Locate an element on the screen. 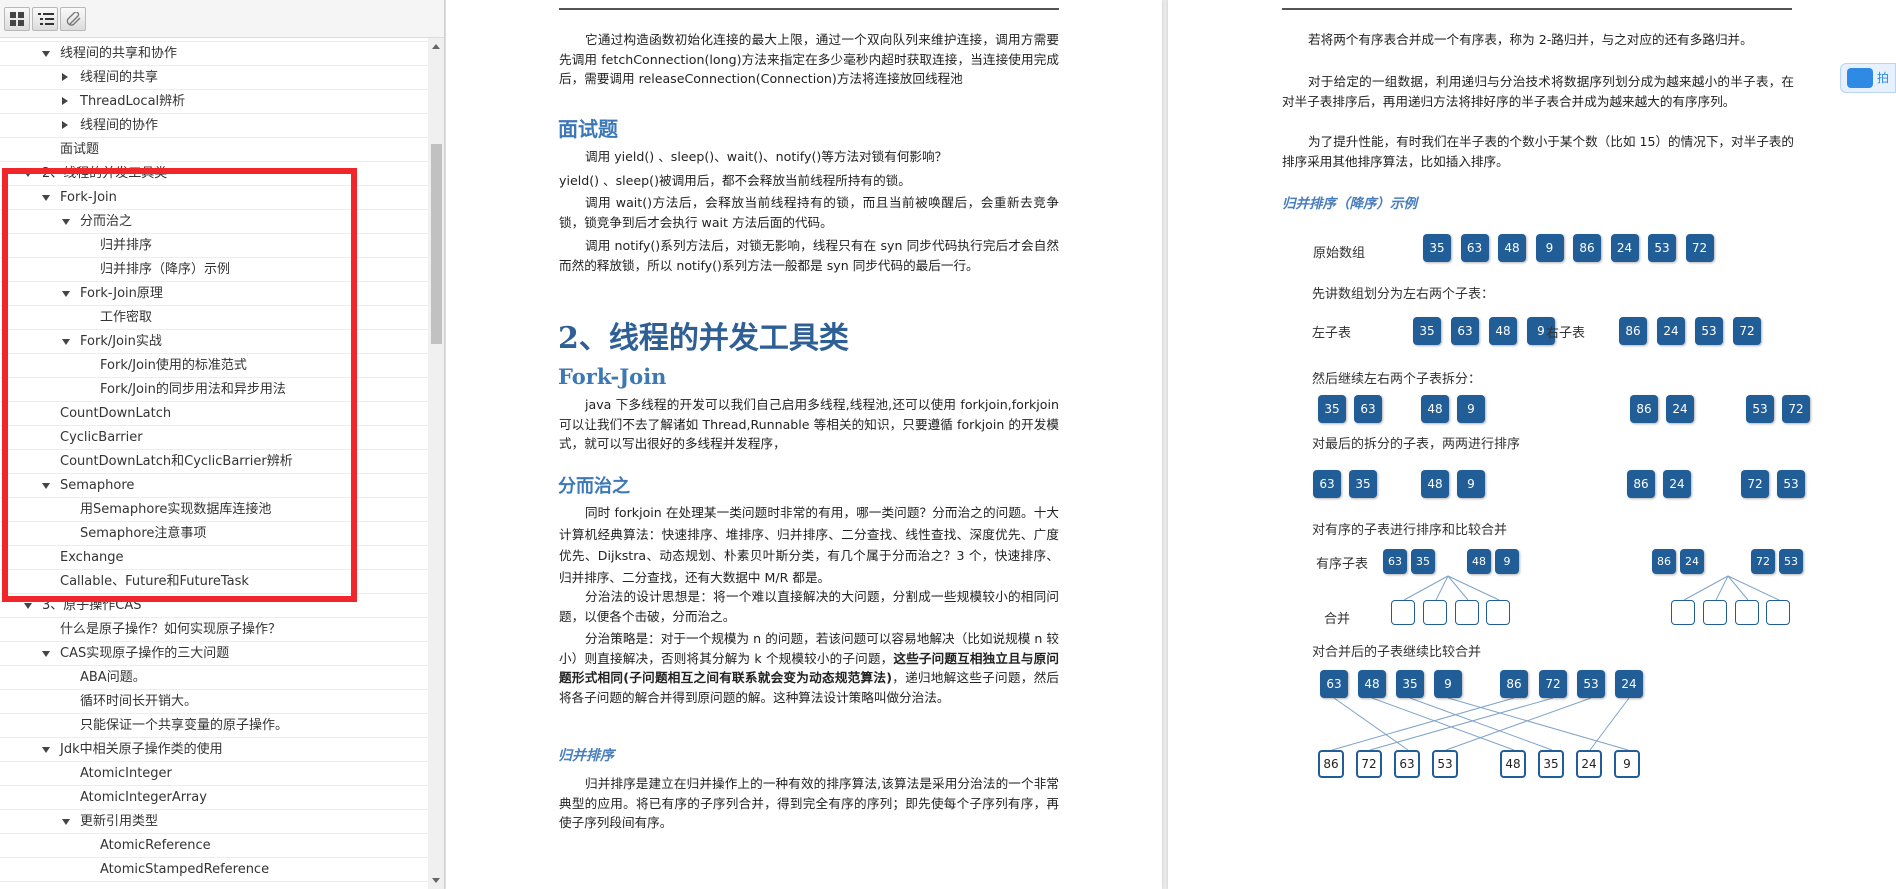 The image size is (1896, 889). result-cell: 24 is located at coordinates (1589, 764).